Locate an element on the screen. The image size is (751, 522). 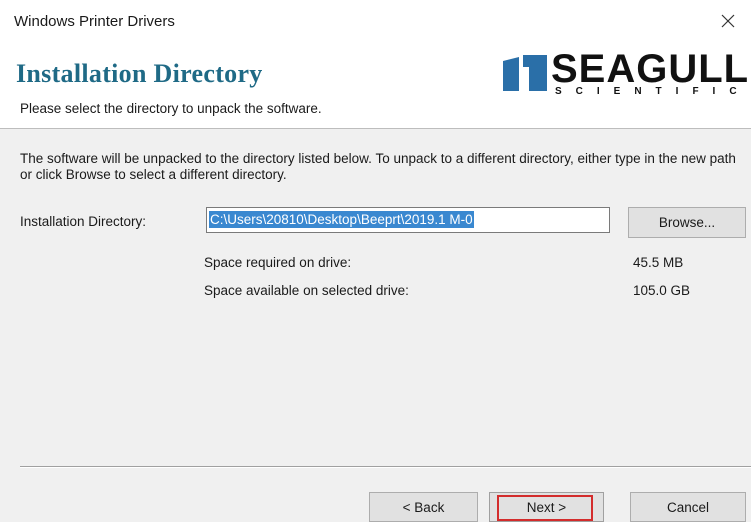
space-available-label: Space available on selected drive: is located at coordinates (306, 290).